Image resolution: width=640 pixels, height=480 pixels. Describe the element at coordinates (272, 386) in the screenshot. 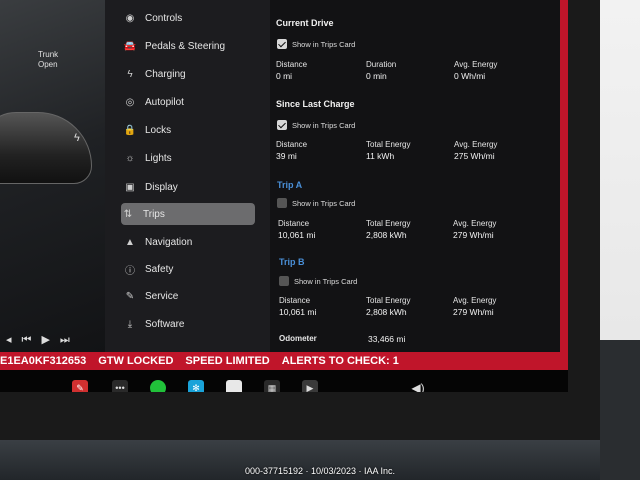

I see `calendar-icon: ▦` at that location.